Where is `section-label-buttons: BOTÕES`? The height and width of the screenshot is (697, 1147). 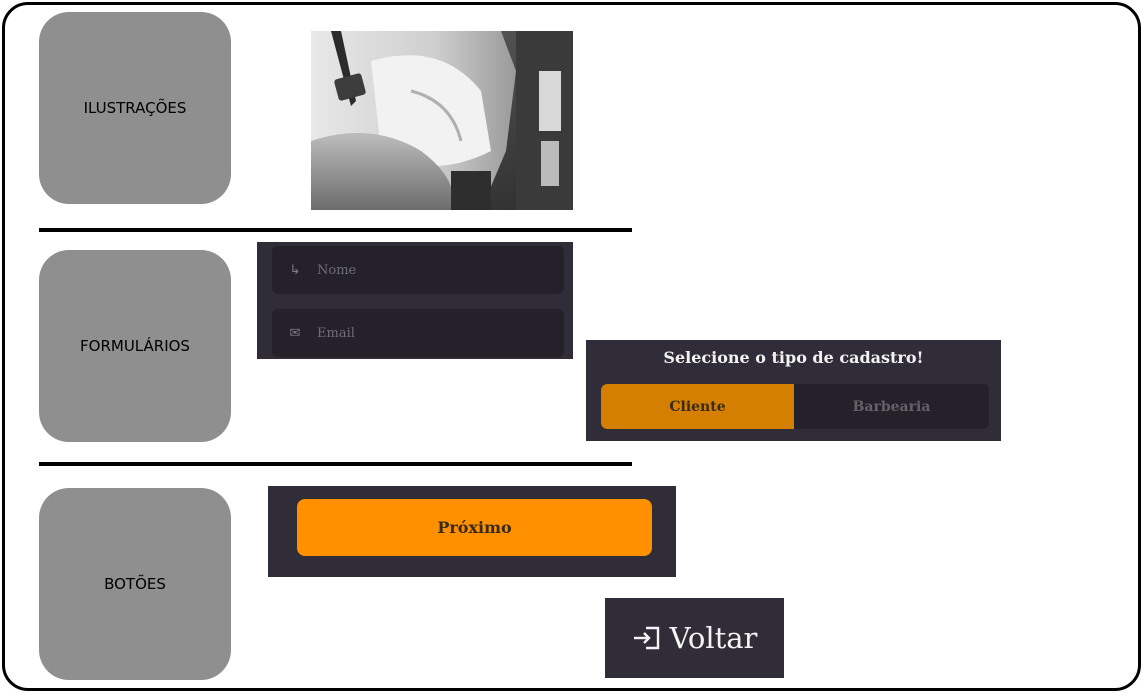 section-label-buttons: BOTÕES is located at coordinates (135, 584).